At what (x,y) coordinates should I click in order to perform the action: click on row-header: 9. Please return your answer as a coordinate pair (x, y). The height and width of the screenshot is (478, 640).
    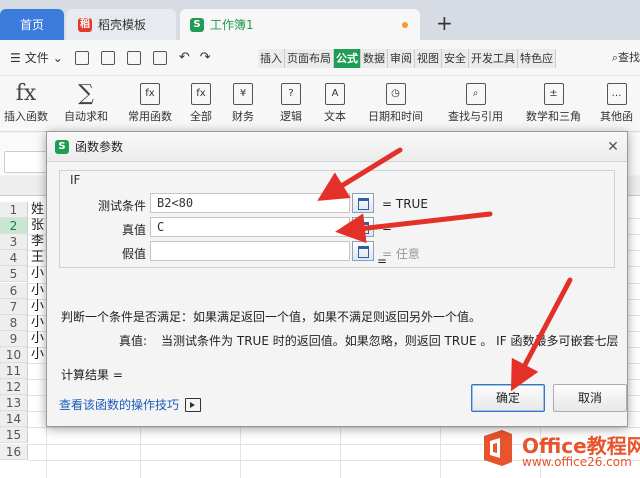
    Looking at the image, I should click on (14, 338).